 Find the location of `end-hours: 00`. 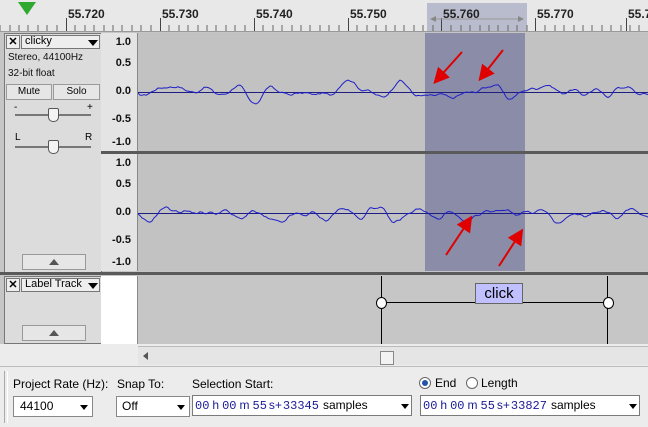

end-hours: 00 is located at coordinates (430, 406).